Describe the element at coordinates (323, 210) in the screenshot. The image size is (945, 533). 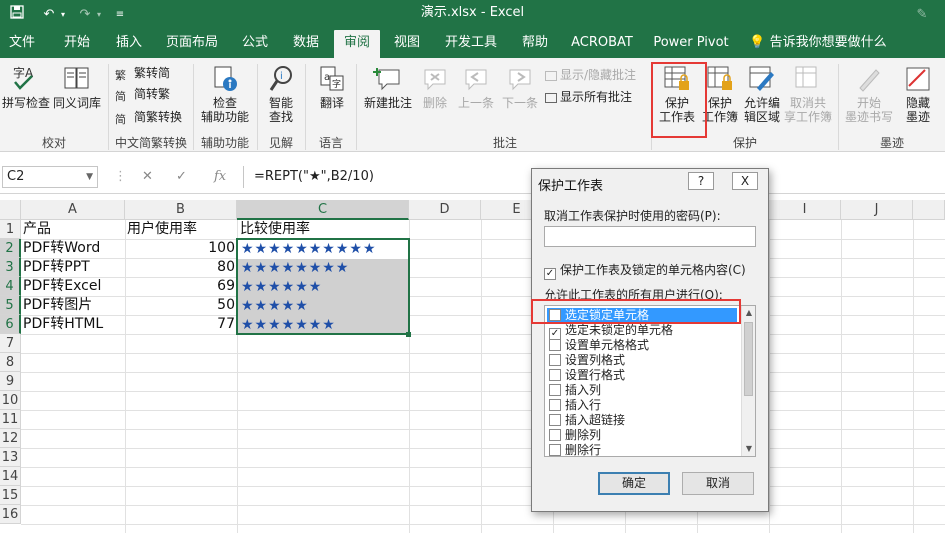
I see `column-header: C` at that location.